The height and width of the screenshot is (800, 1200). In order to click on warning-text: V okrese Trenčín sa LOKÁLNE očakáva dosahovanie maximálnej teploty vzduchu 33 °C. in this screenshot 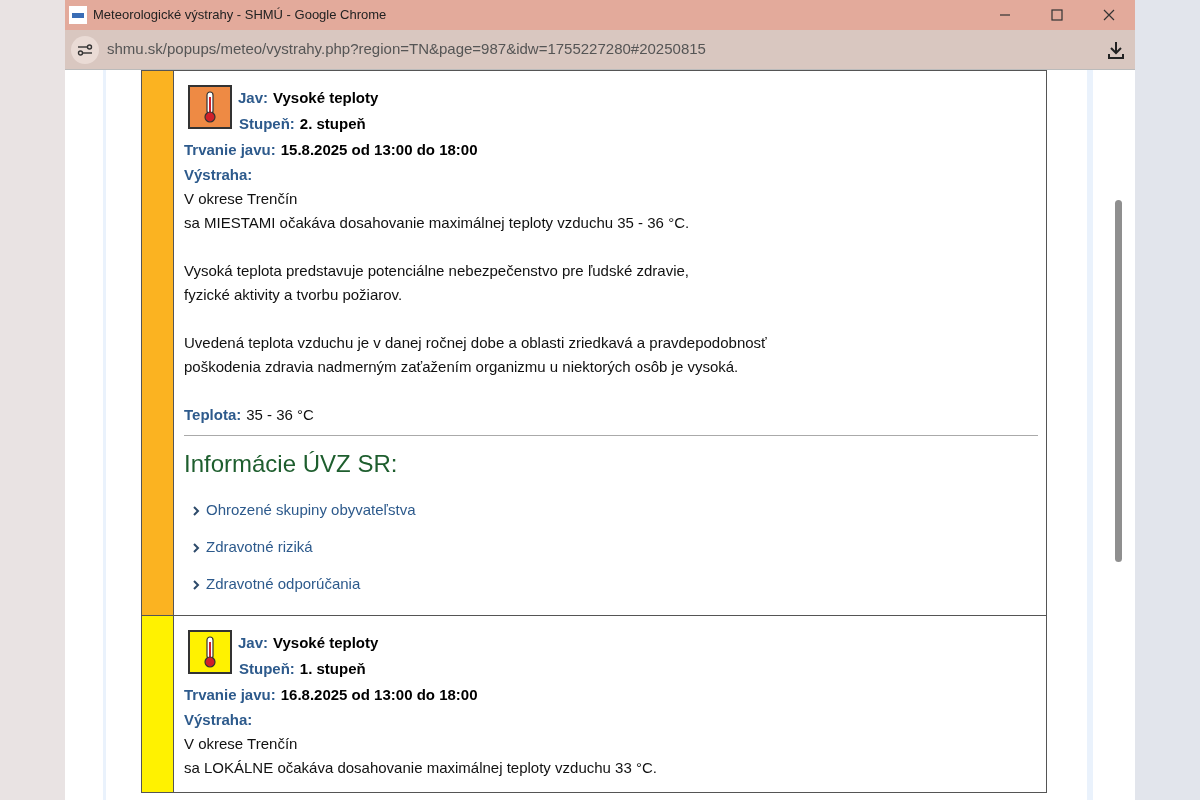, I will do `click(421, 756)`.